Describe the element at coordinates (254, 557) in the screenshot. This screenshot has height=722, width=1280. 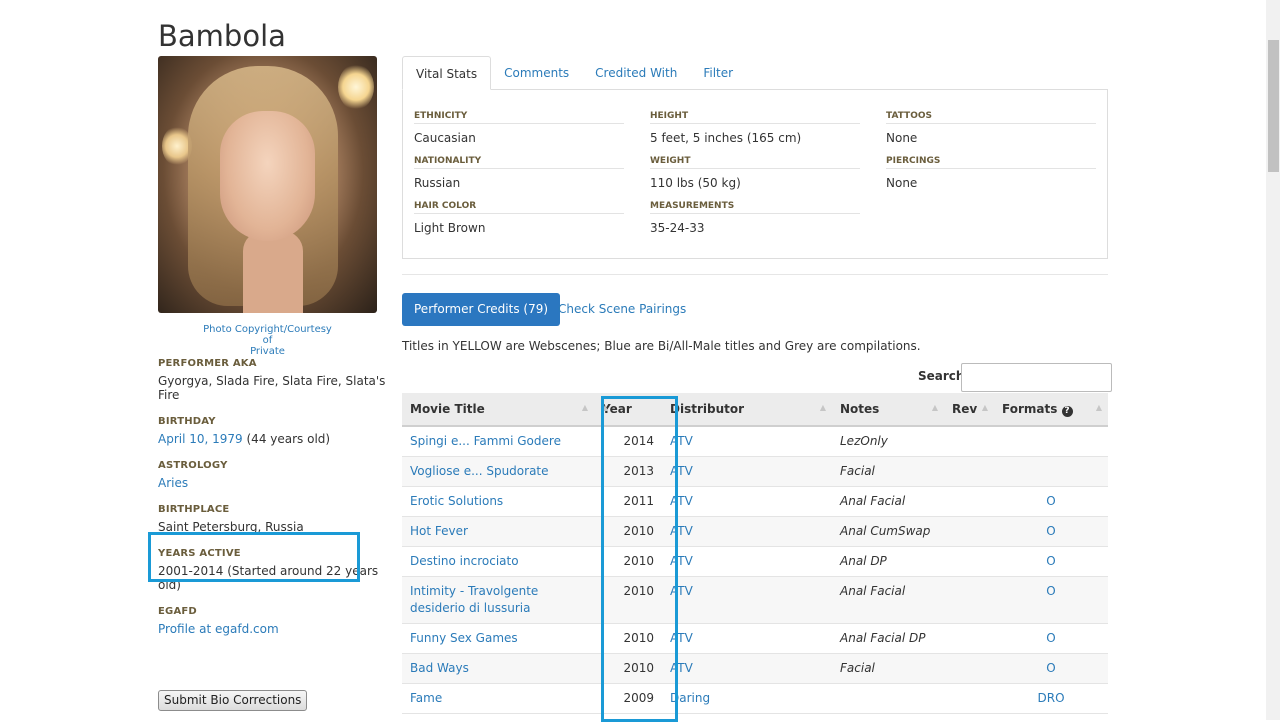
I see `years-active-highlight` at that location.